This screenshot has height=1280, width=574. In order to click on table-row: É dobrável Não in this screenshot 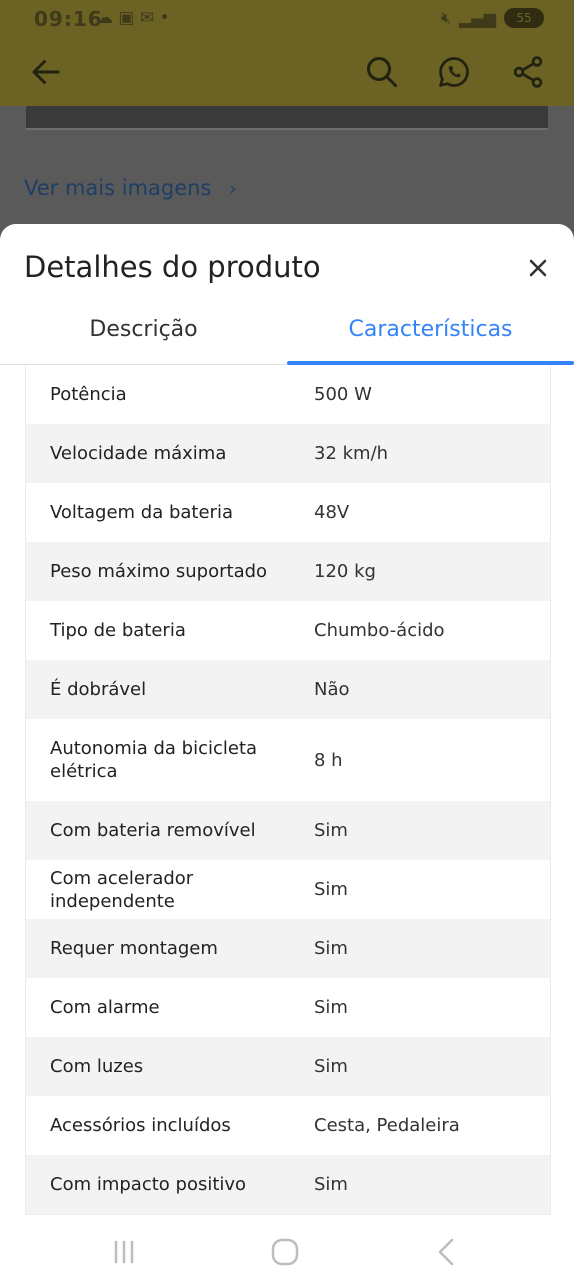, I will do `click(288, 689)`.